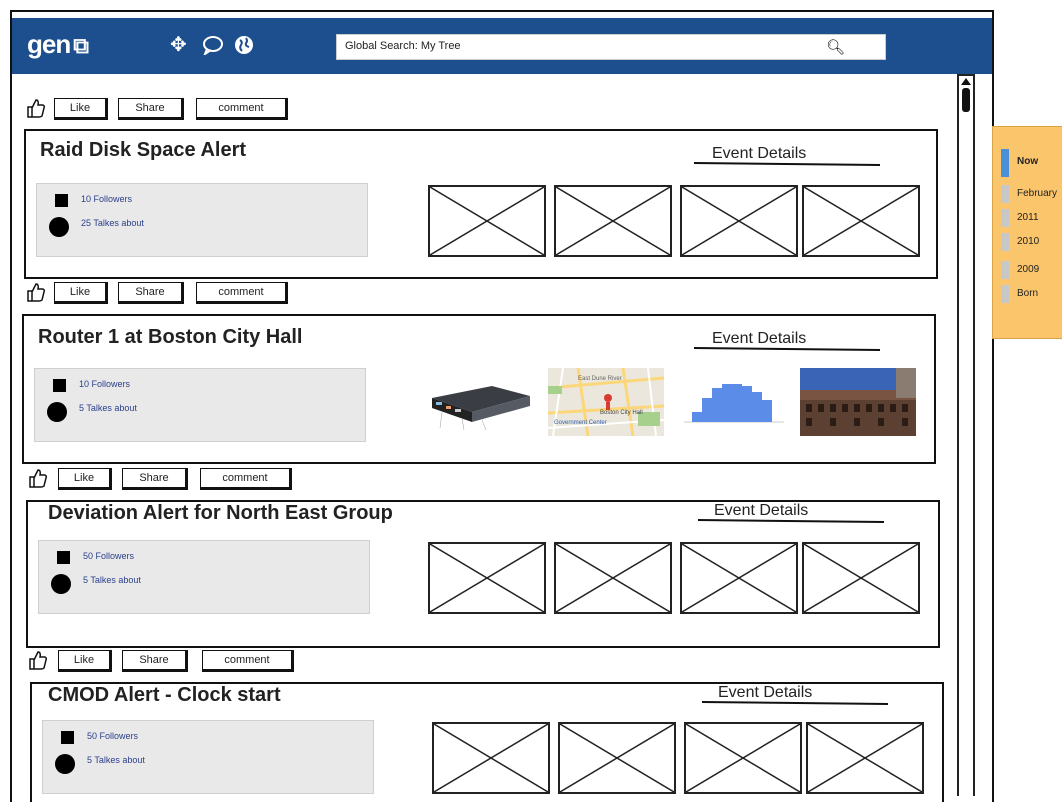 The image size is (1062, 802). I want to click on post-title: CMOD Alert - Clock start, so click(164, 695).